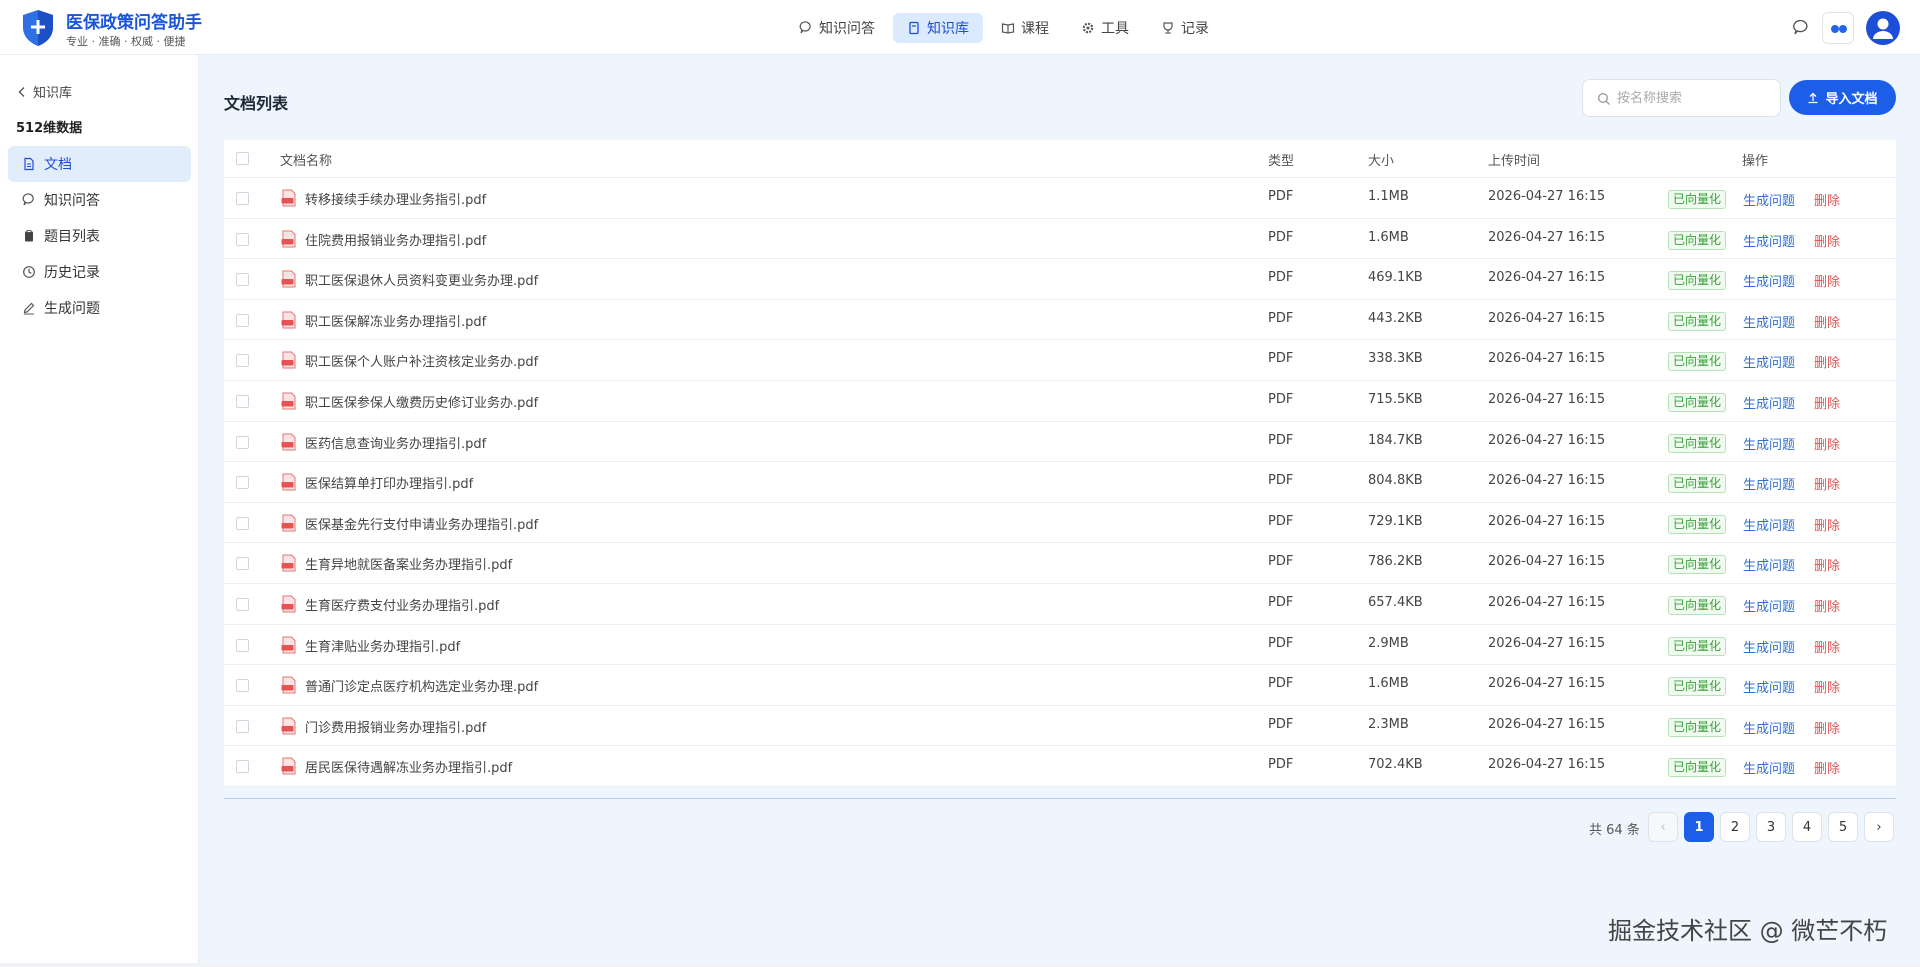  I want to click on page-button-3: 3, so click(1771, 827).